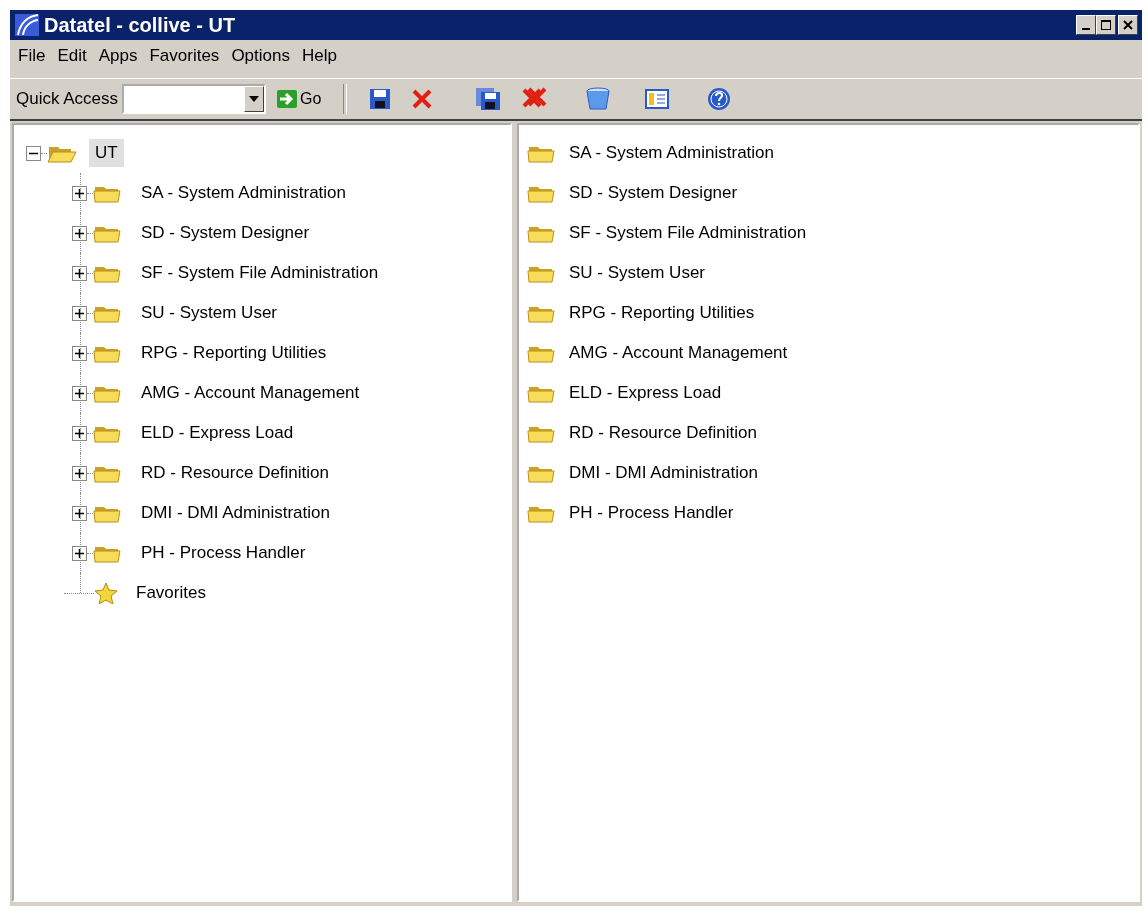 The width and height of the screenshot is (1148, 913). What do you see at coordinates (653, 193) in the screenshot?
I see `list-item: SD - System Designer` at bounding box center [653, 193].